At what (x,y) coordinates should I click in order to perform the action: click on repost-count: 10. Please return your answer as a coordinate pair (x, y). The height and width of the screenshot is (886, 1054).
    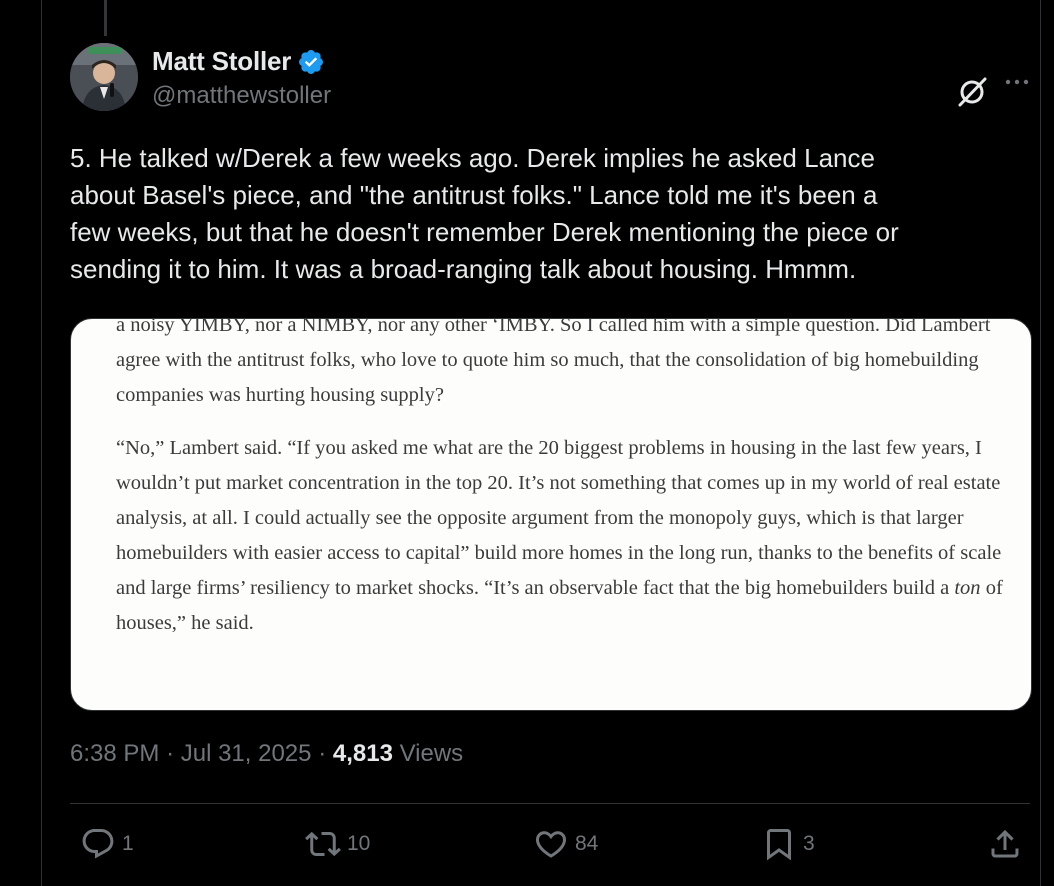
    Looking at the image, I should click on (359, 843).